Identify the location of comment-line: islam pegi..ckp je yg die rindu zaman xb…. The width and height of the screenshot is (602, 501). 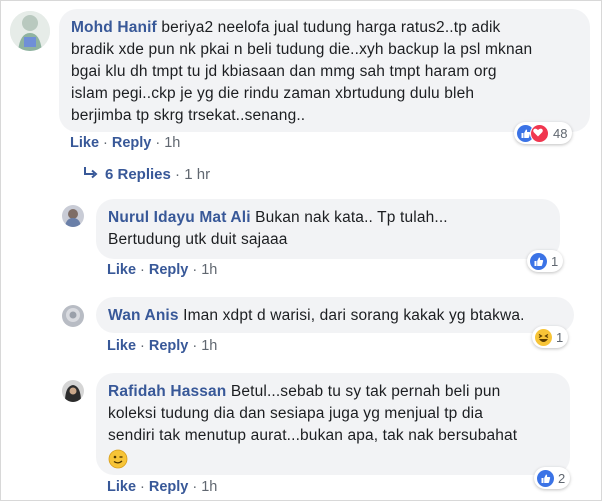
(273, 93).